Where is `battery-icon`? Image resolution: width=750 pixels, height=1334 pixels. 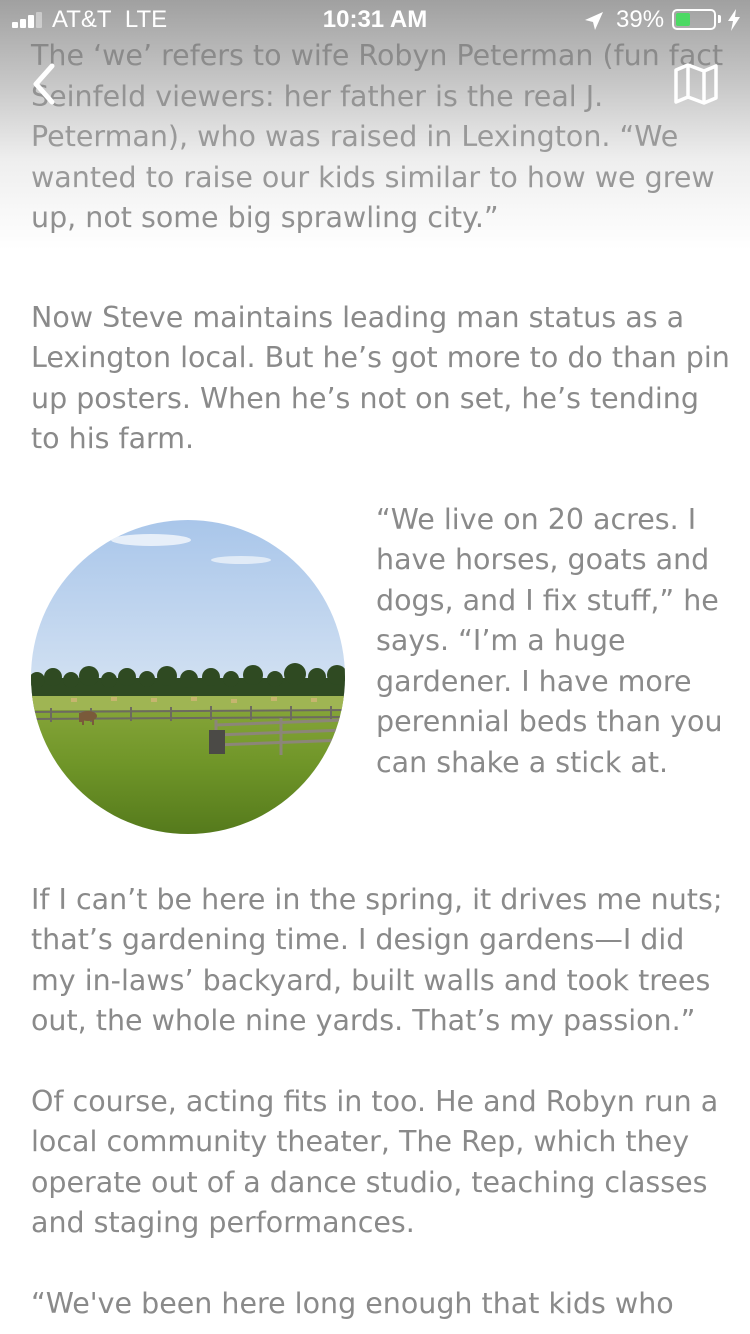 battery-icon is located at coordinates (694, 19).